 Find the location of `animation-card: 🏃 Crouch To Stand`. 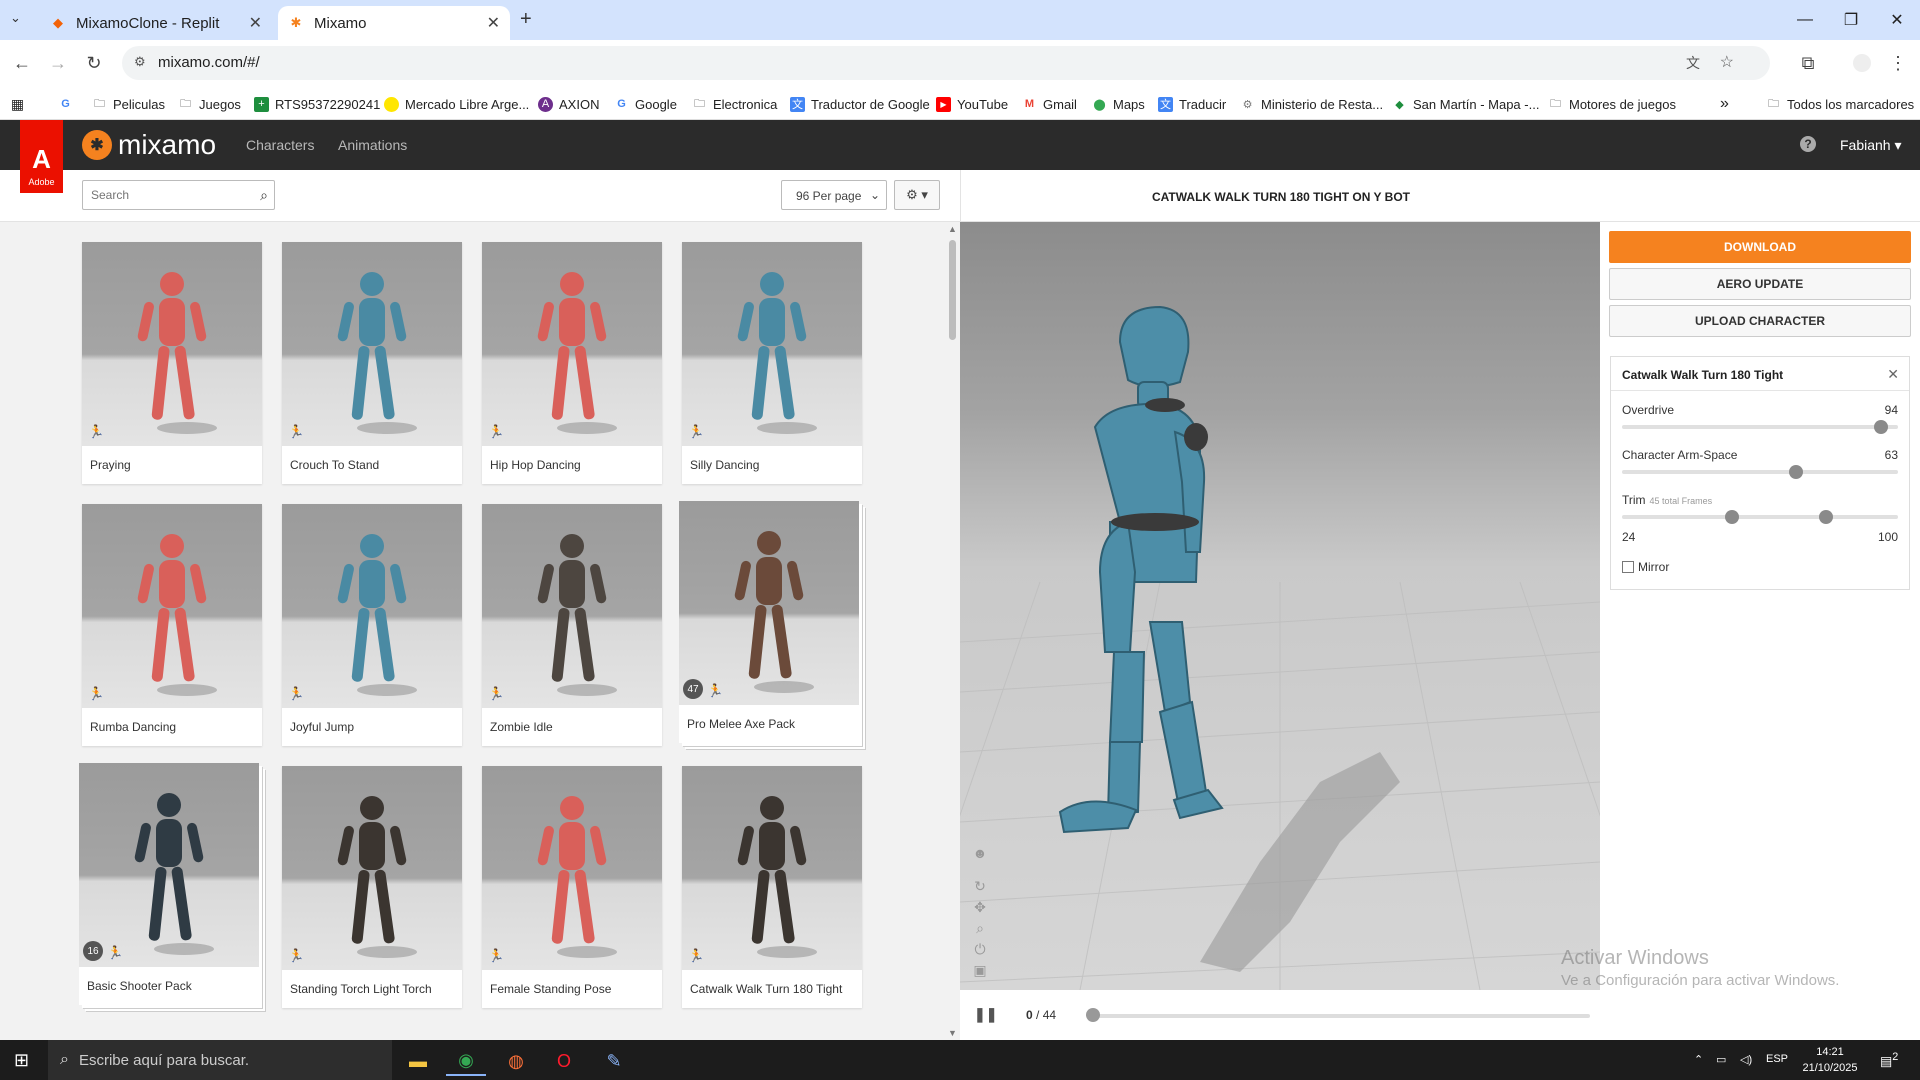

animation-card: 🏃 Crouch To Stand is located at coordinates (372, 363).